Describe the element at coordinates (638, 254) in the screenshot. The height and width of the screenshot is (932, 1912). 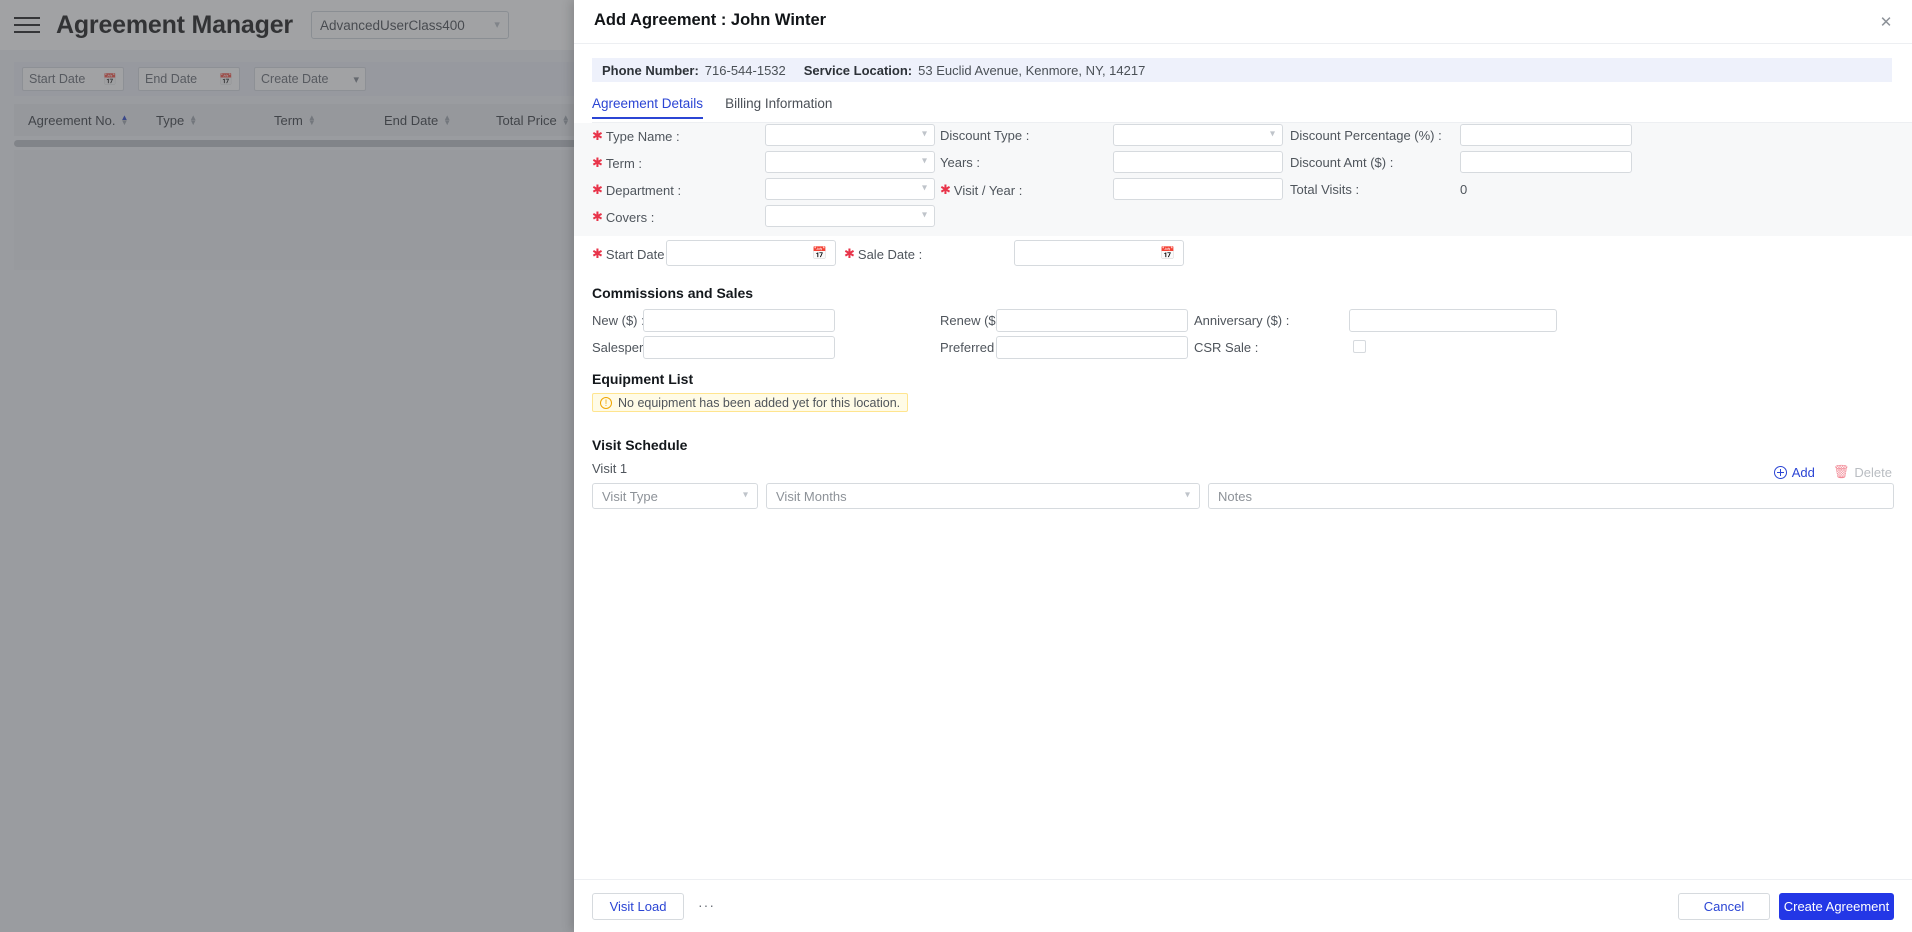
I see `field-label: Start Date :` at that location.